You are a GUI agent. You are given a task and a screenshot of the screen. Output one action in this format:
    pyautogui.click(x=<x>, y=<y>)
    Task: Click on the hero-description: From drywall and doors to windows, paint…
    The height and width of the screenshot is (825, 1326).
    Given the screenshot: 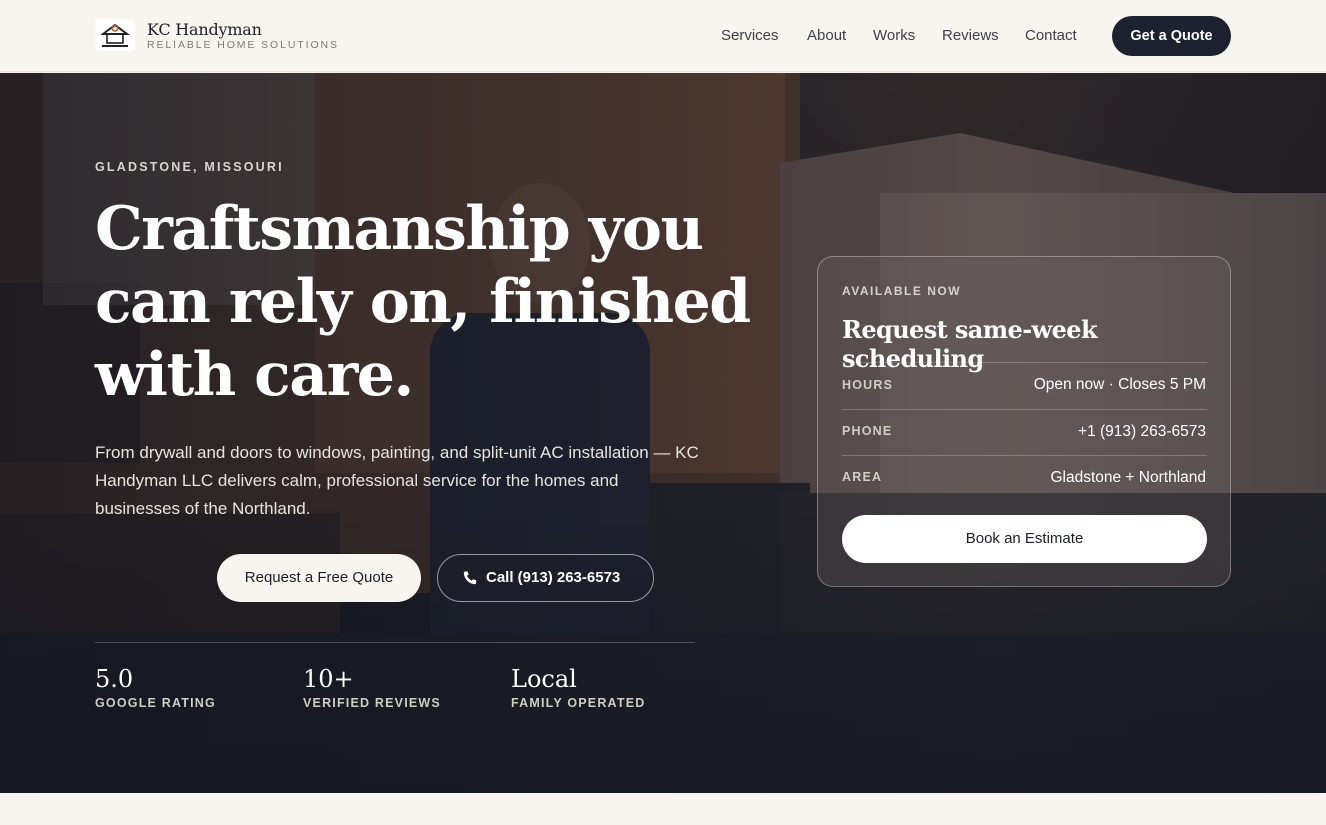 What is the action you would take?
    pyautogui.click(x=397, y=480)
    